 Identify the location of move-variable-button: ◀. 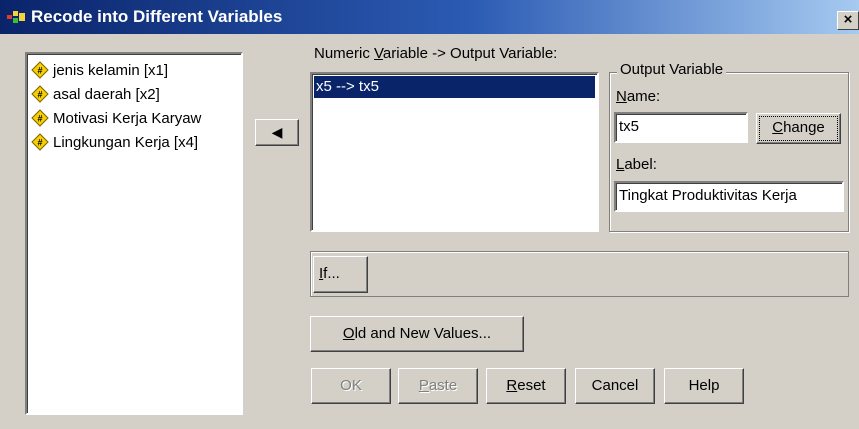
(277, 132).